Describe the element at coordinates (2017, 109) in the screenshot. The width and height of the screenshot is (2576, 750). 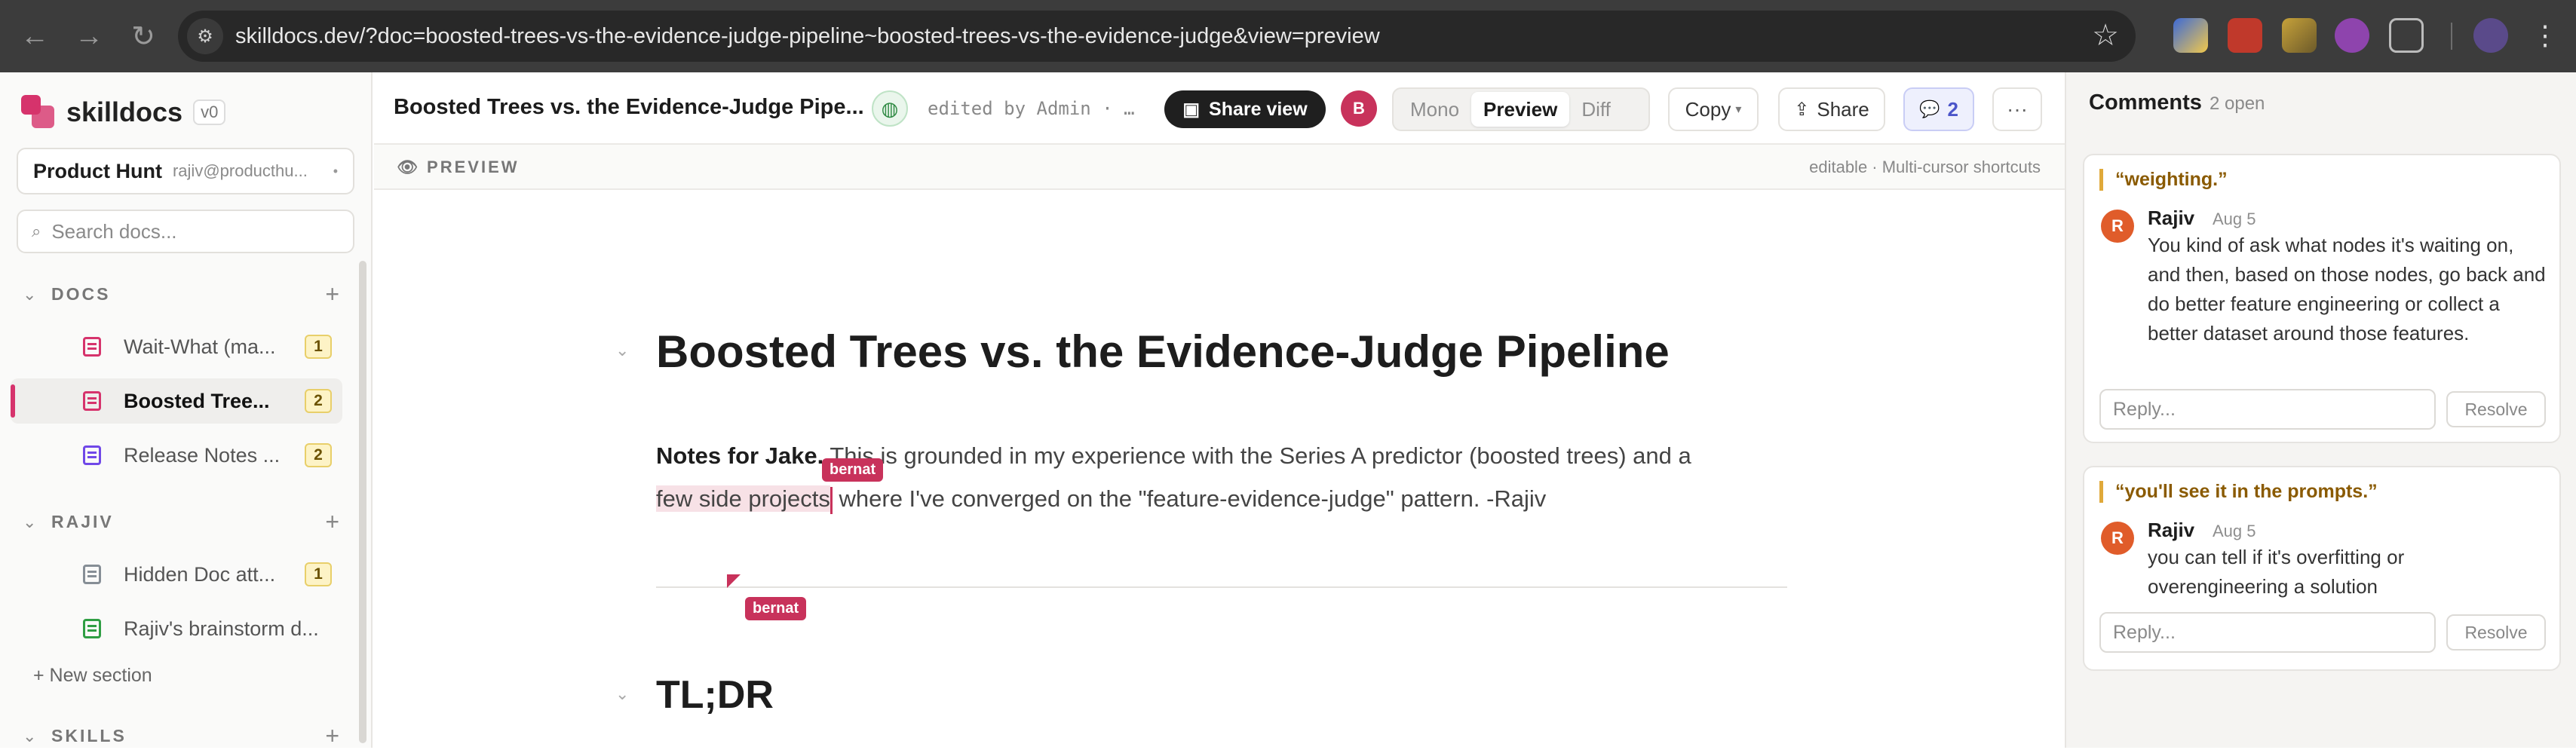
I see `more-options-button: ···` at that location.